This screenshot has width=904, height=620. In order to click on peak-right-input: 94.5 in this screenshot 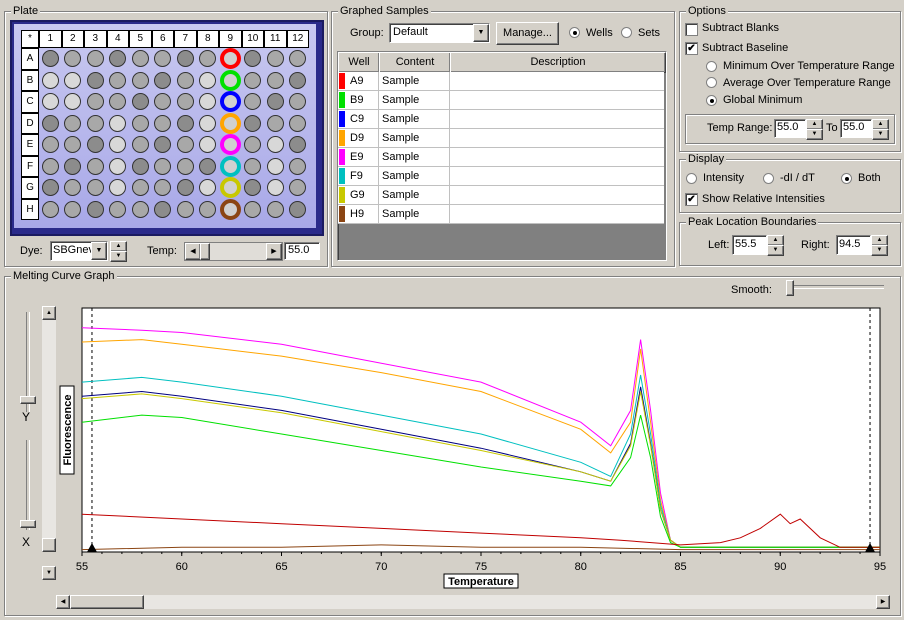, I will do `click(853, 245)`.